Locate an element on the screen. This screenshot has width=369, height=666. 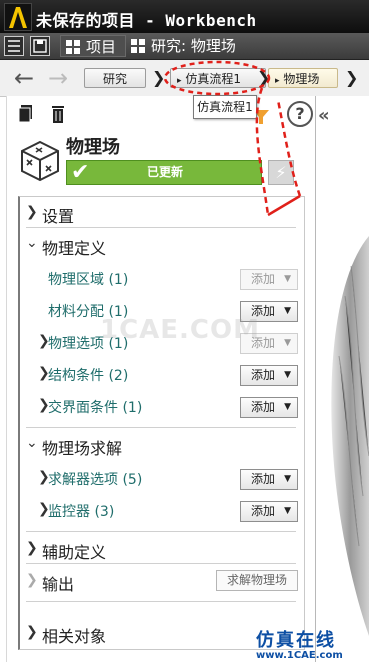
site-logo: 仿真在线 is located at coordinates (296, 640).